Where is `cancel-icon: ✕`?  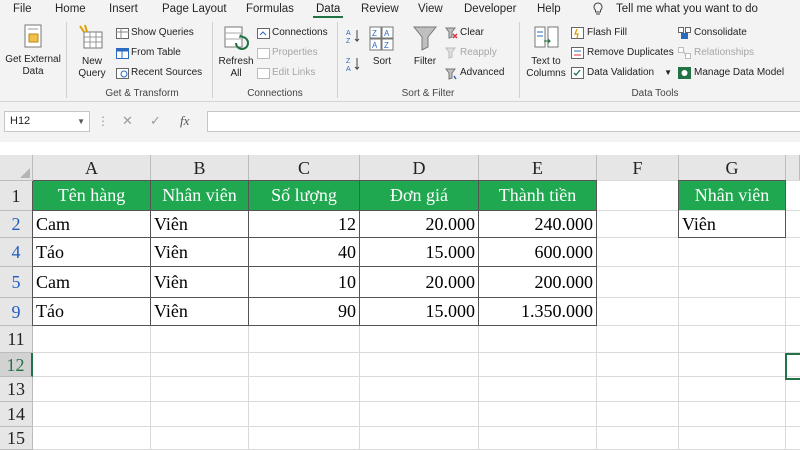 cancel-icon: ✕ is located at coordinates (127, 121).